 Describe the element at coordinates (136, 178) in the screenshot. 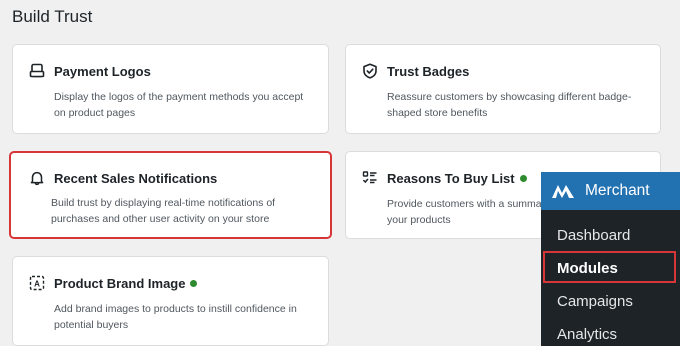

I see `card-title: Recent Sales Notifications` at that location.